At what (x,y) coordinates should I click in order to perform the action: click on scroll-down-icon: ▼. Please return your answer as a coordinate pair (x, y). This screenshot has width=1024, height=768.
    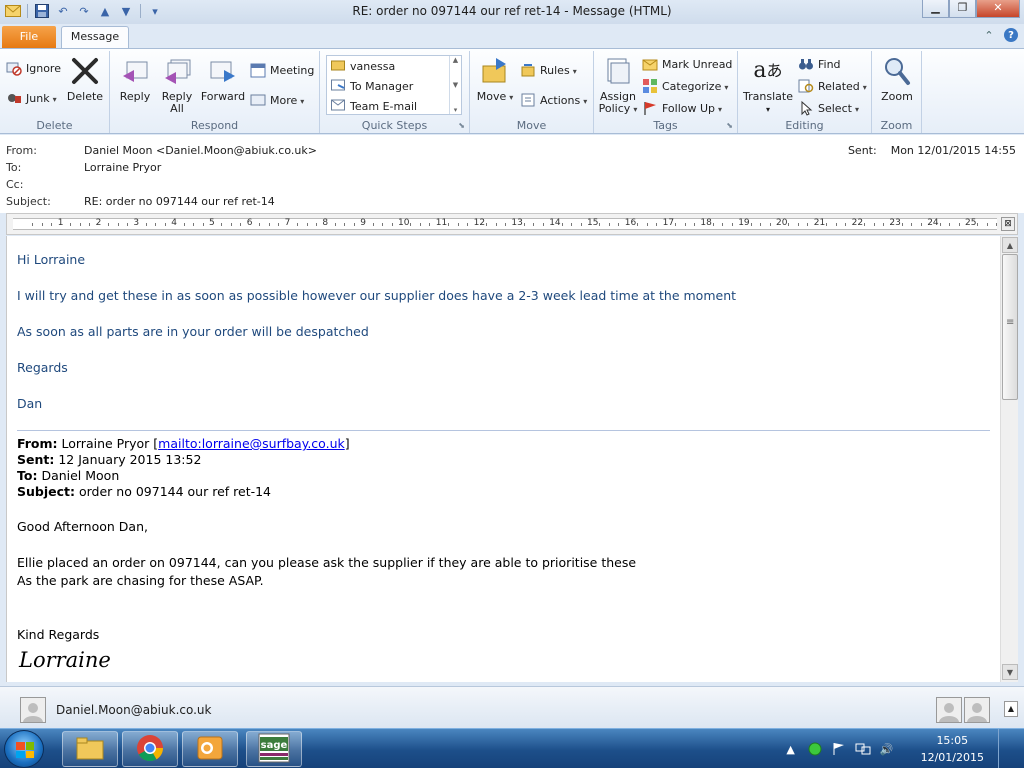
    Looking at the image, I should click on (455, 85).